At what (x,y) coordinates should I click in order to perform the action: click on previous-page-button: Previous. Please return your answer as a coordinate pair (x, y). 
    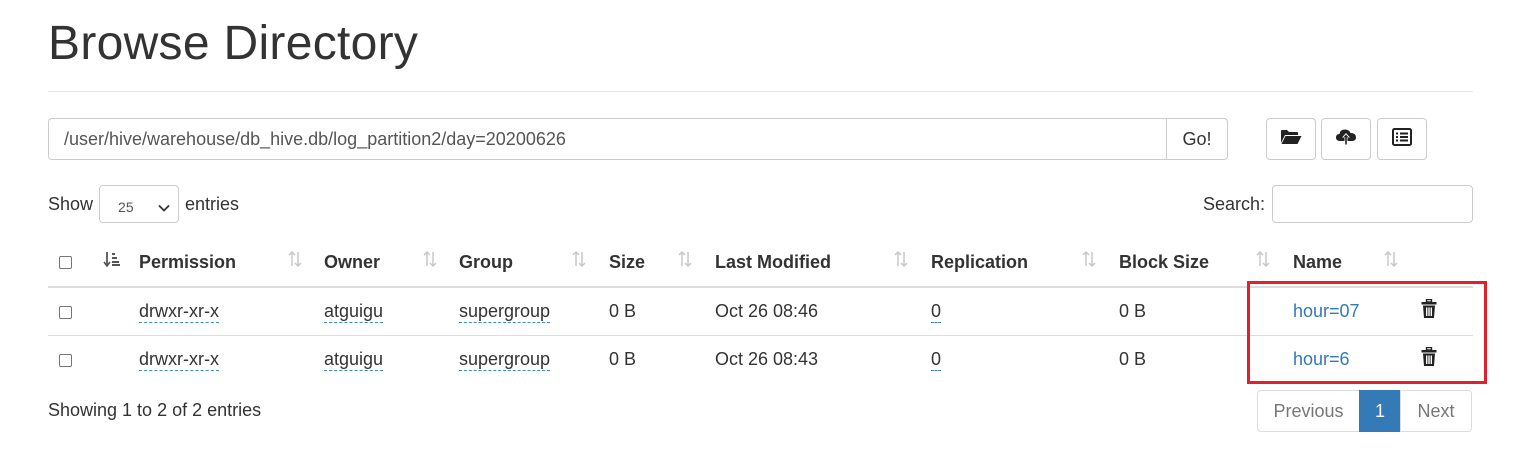
    Looking at the image, I should click on (1308, 411).